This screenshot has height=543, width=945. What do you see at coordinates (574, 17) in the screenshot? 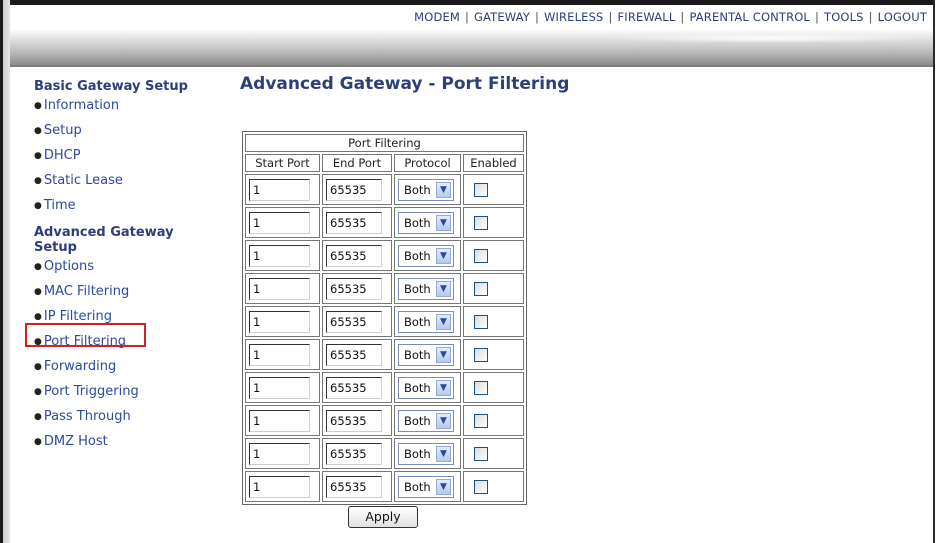
I see `nav-link-wireless: WIRELESS` at bounding box center [574, 17].